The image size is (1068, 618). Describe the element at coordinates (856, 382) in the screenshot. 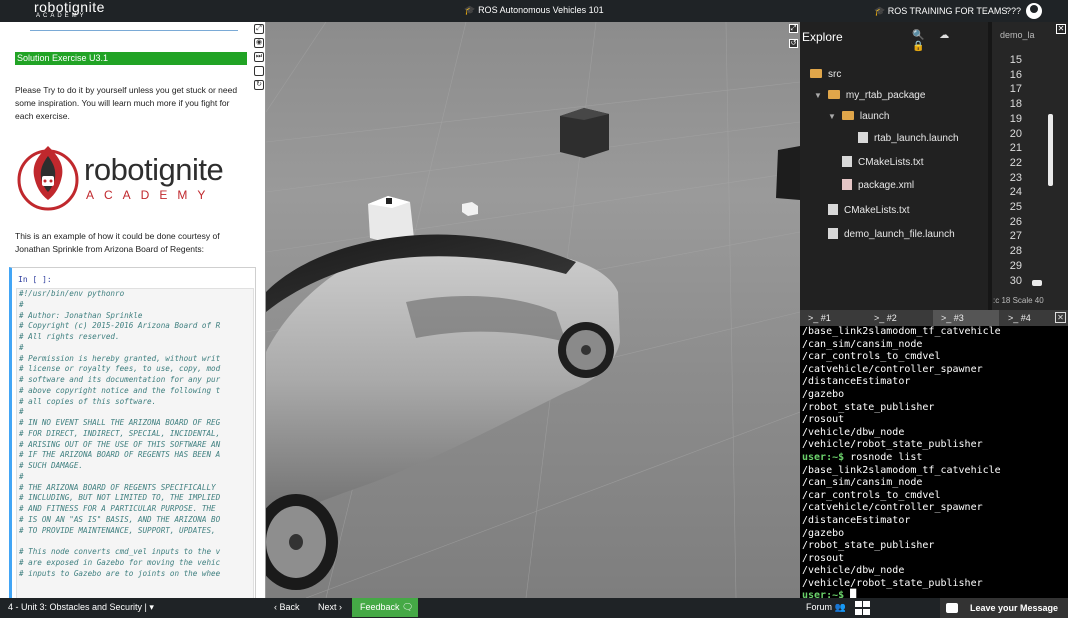

I see `terminal-text: /distanceEstimator` at that location.